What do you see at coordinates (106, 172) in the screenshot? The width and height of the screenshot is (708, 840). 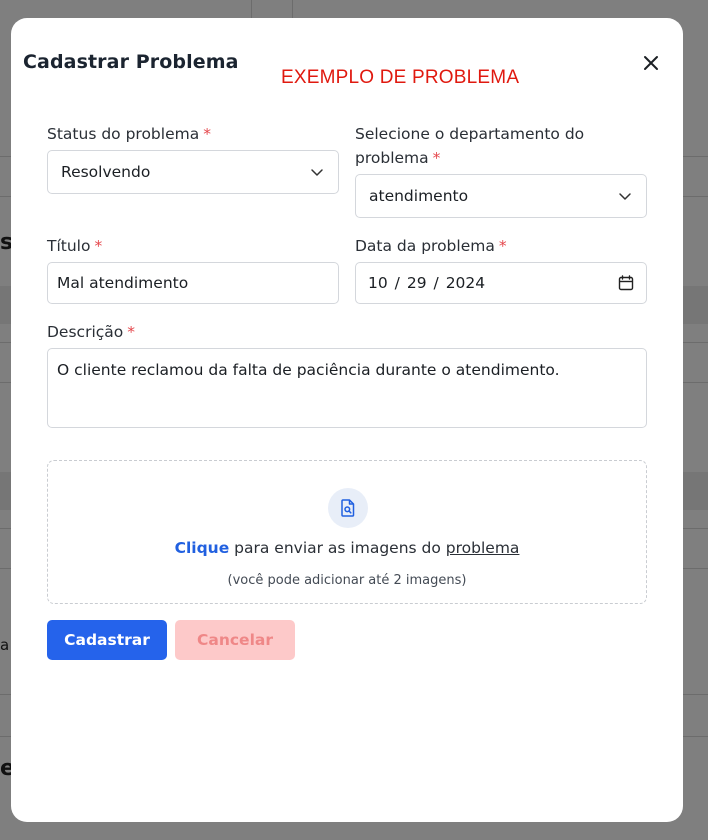 I see `status-select-value: Resolvendo` at bounding box center [106, 172].